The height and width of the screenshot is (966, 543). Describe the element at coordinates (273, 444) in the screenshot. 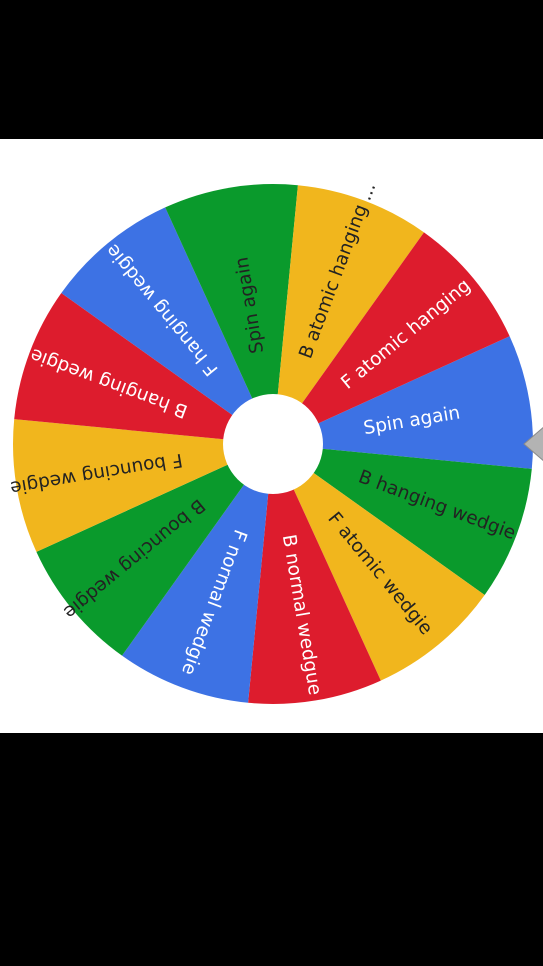

I see `wheel-center-hub` at that location.